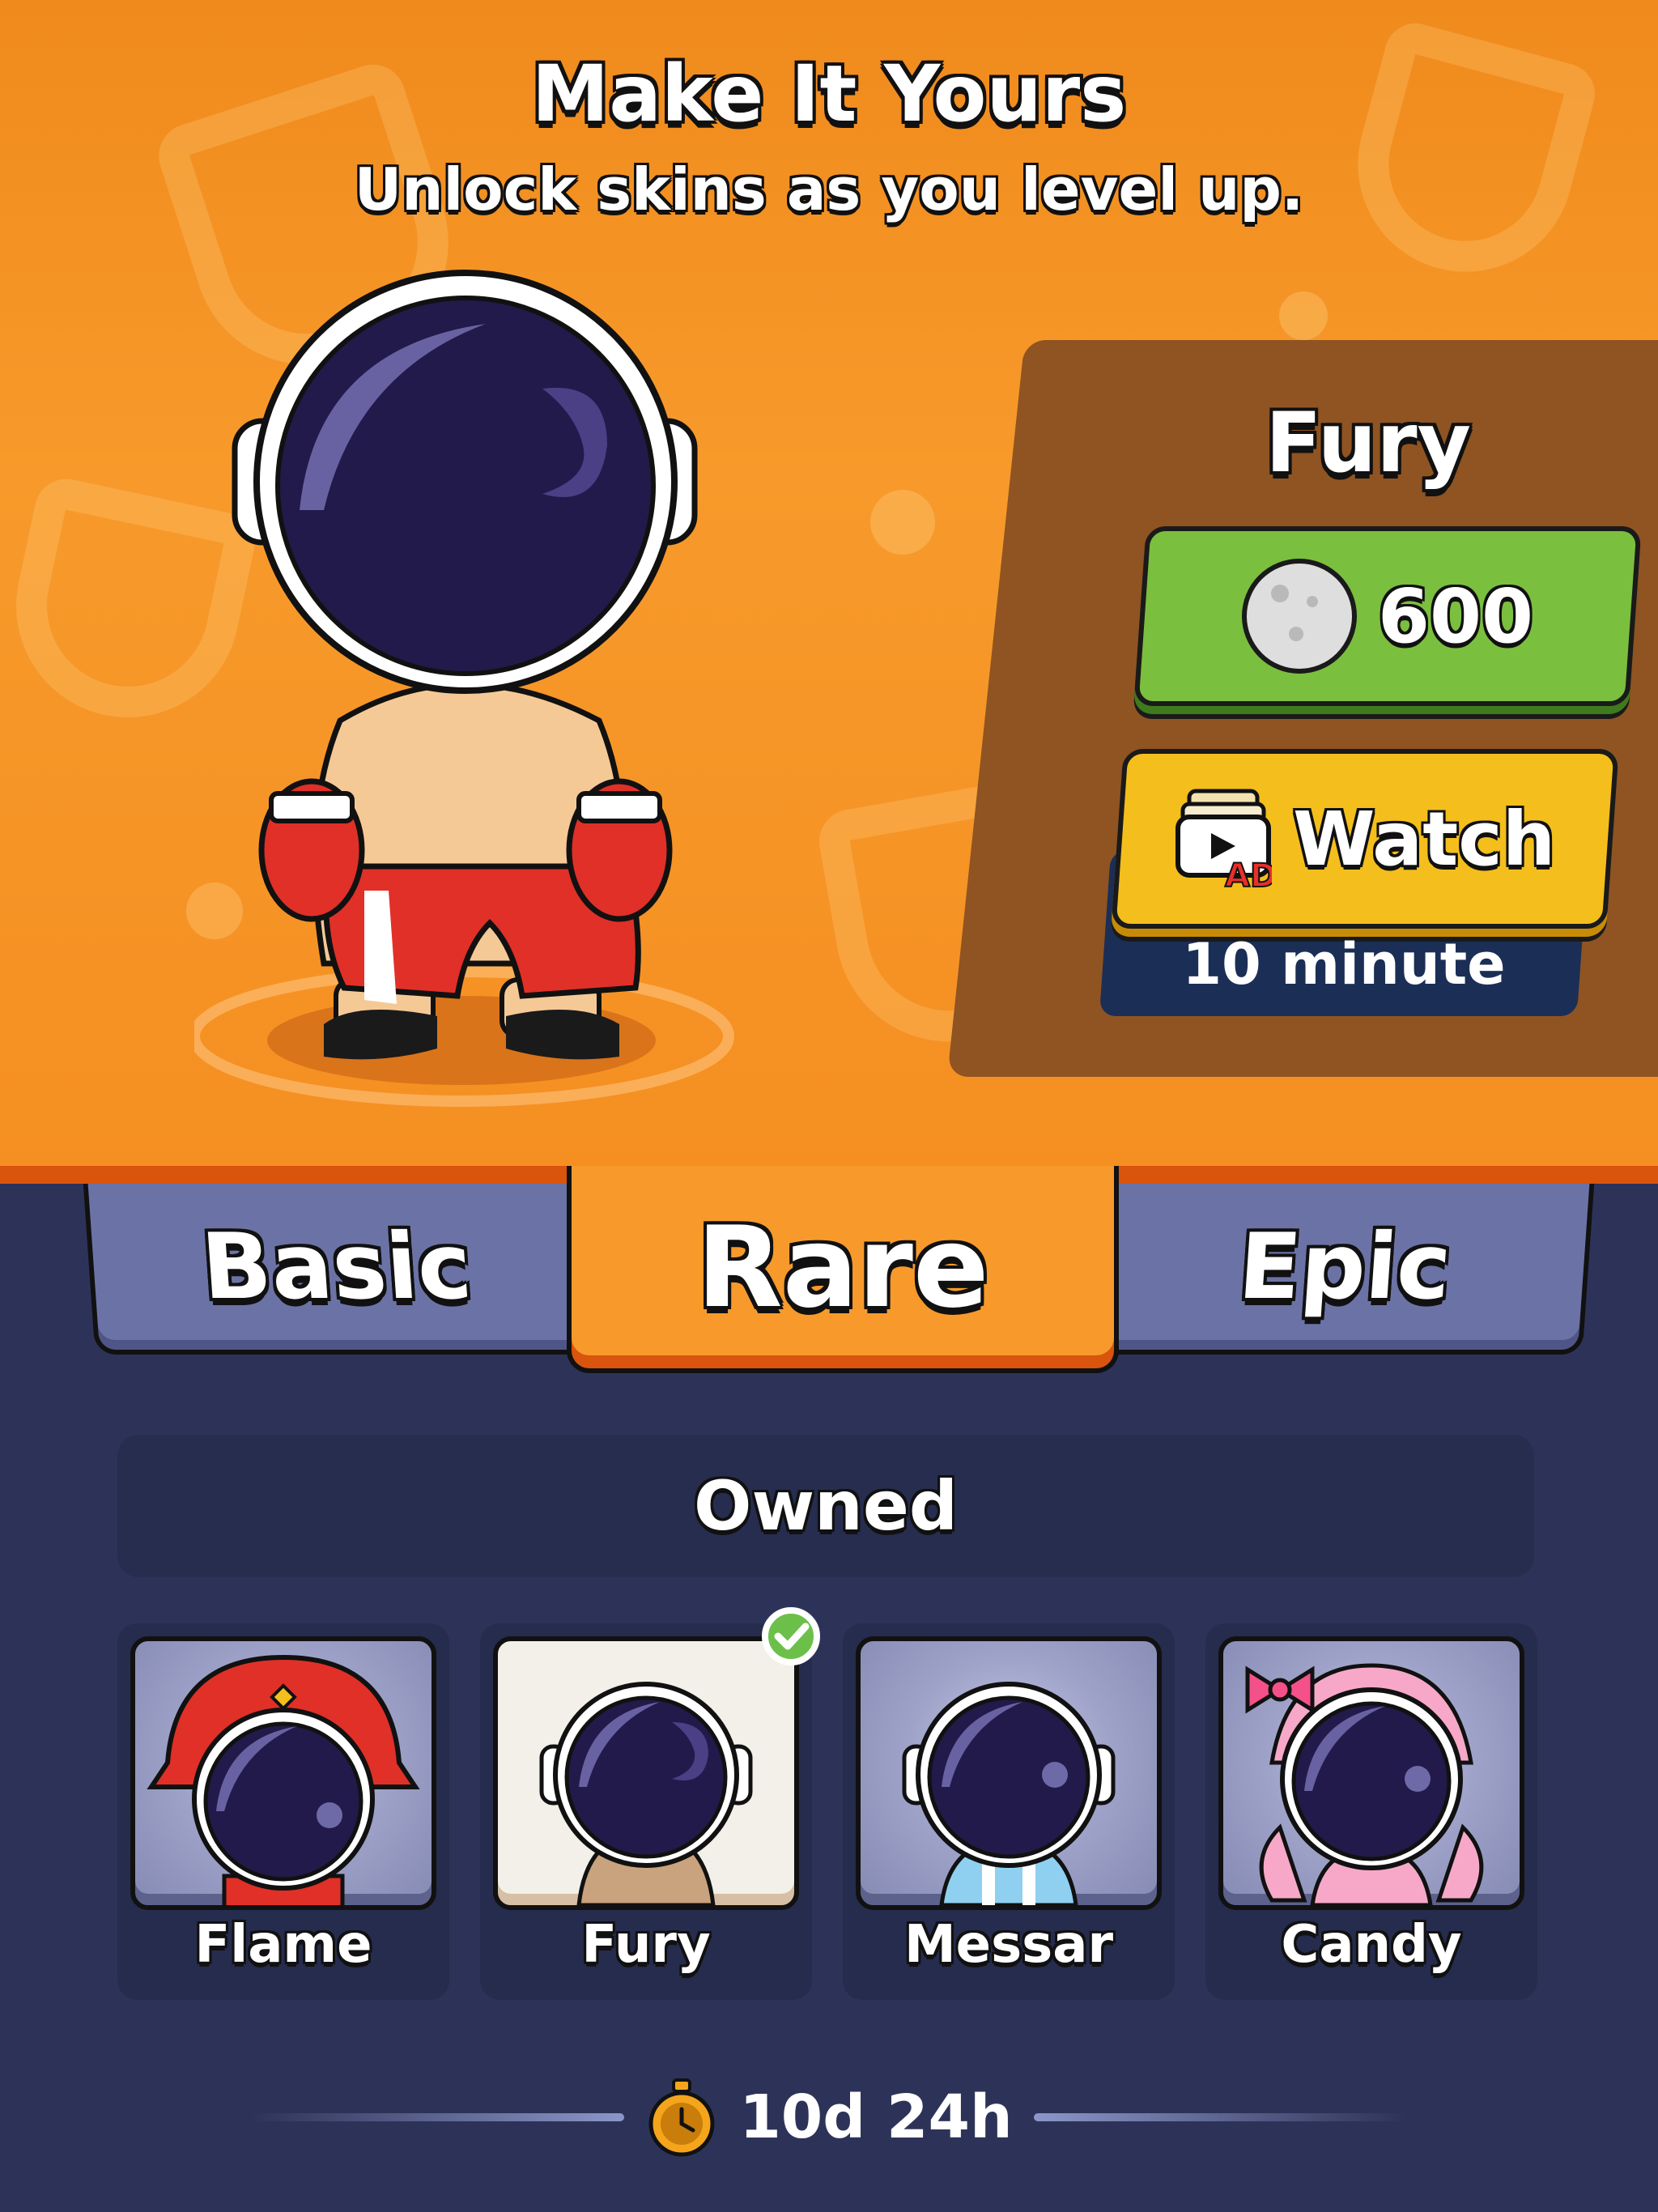  What do you see at coordinates (1219, 2117) in the screenshot?
I see `divider-right` at bounding box center [1219, 2117].